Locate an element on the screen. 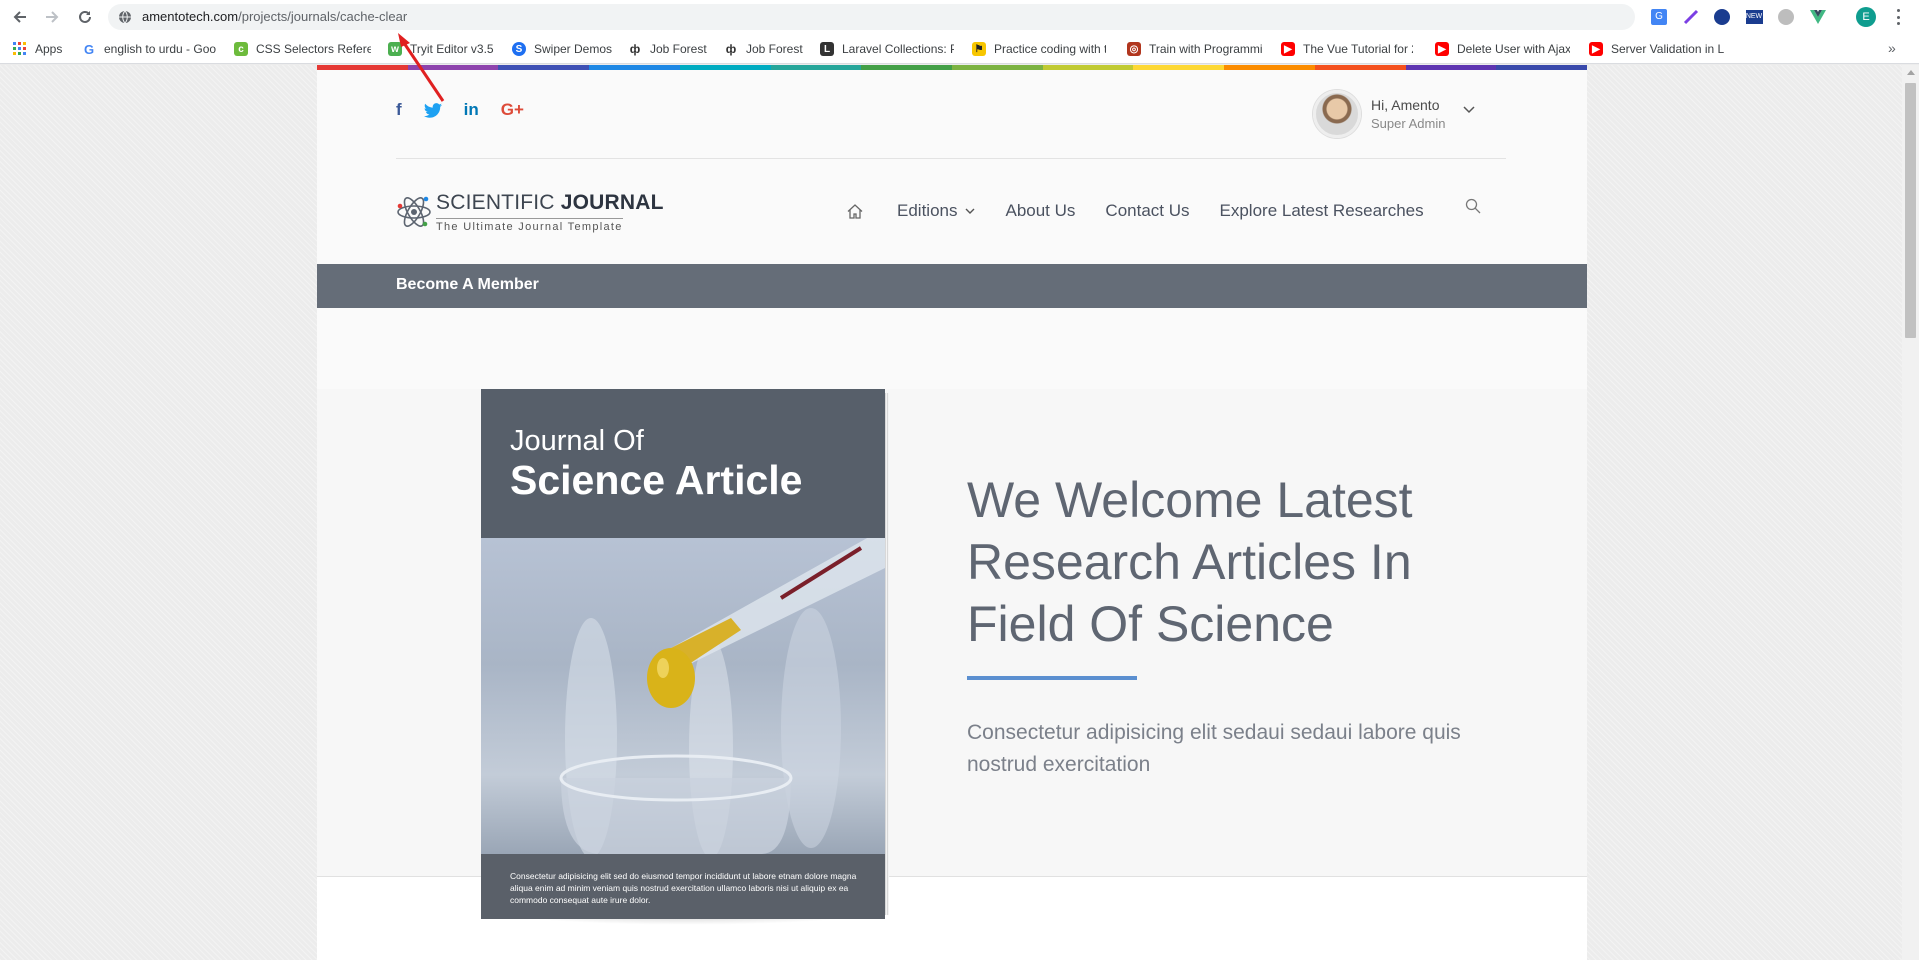 The height and width of the screenshot is (960, 1919). linkedin-icon: in is located at coordinates (471, 110).